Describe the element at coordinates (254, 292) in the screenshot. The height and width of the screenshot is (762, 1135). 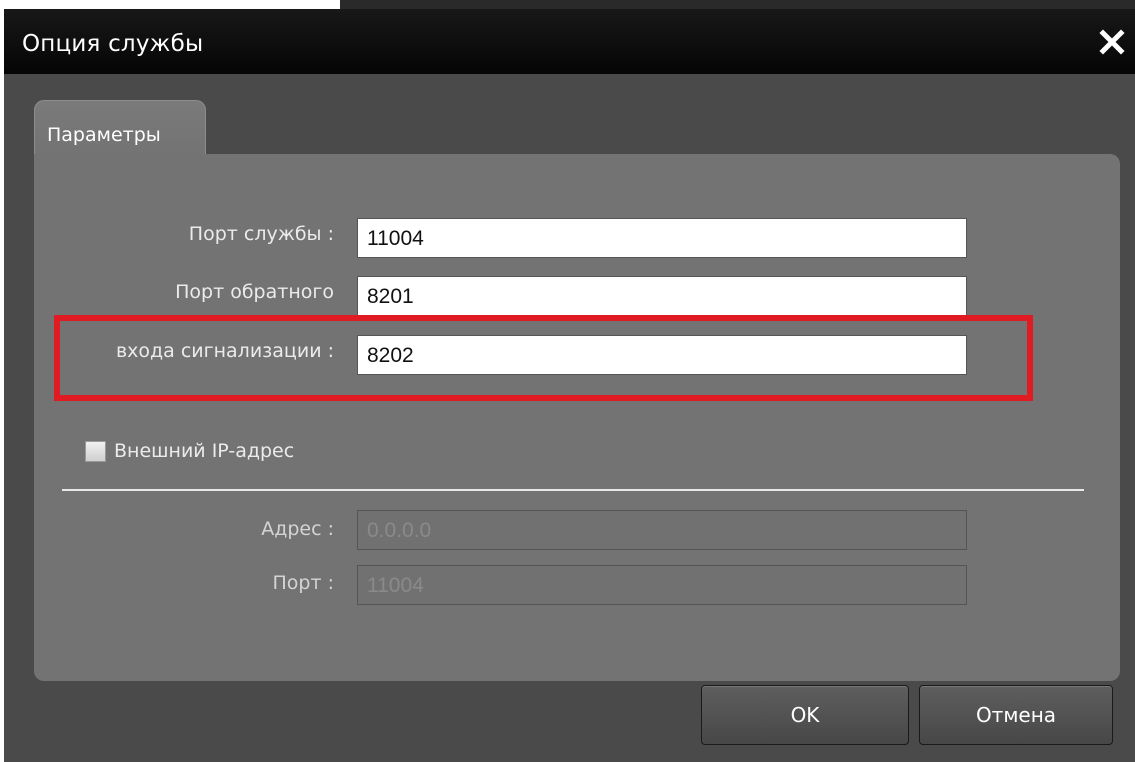
I see `callback-port-label-line1: Порт обратного` at that location.